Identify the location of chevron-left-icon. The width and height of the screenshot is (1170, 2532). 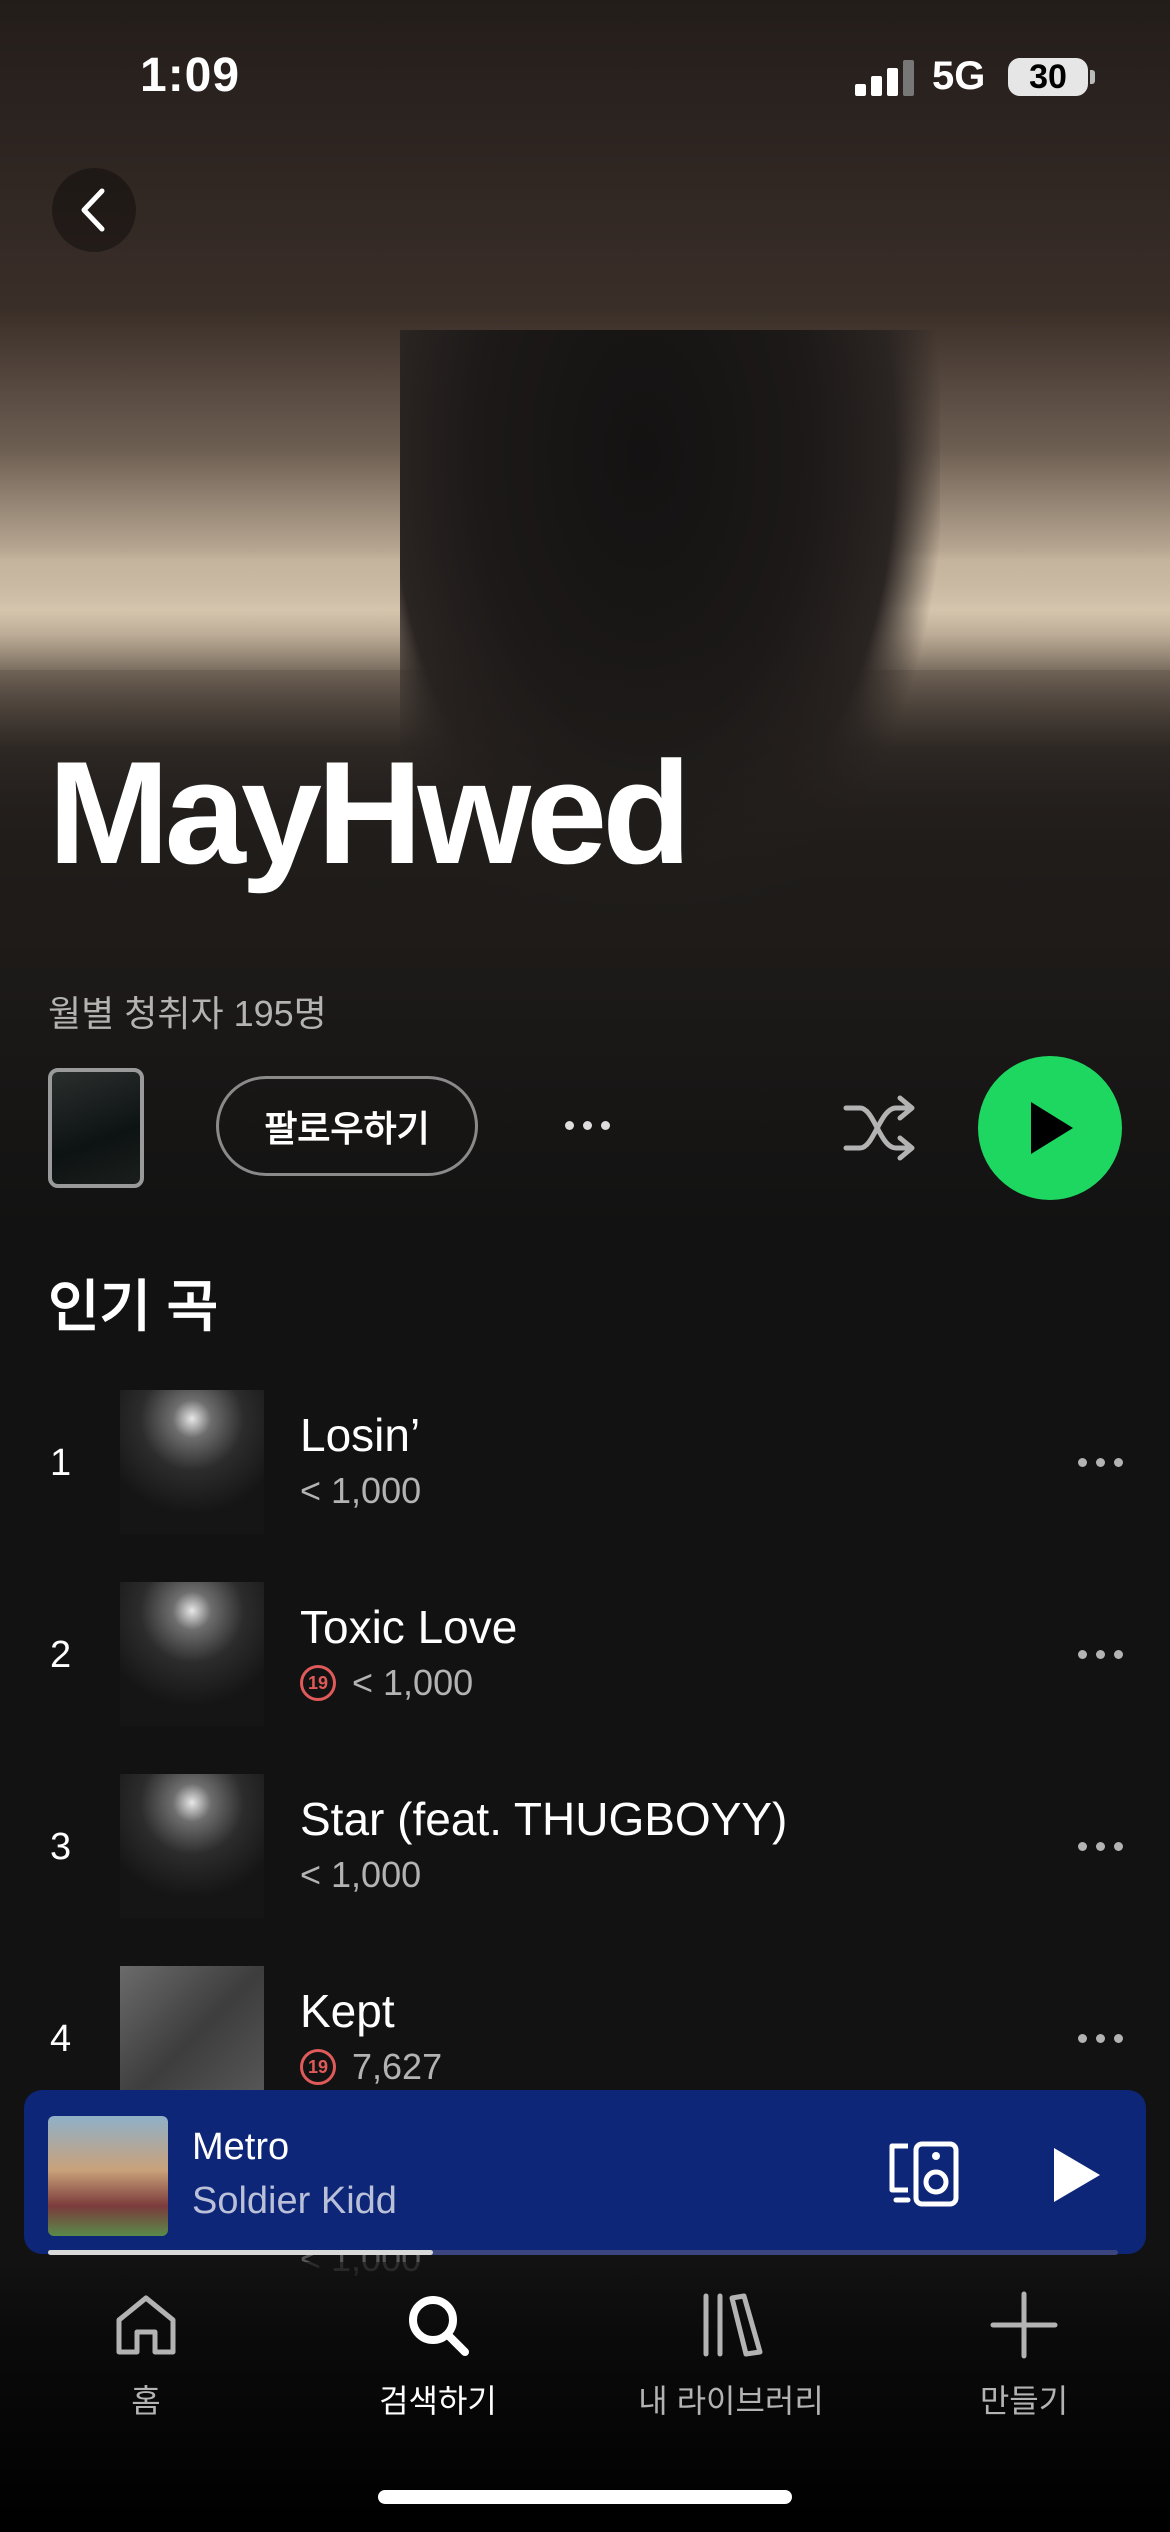
(93, 210).